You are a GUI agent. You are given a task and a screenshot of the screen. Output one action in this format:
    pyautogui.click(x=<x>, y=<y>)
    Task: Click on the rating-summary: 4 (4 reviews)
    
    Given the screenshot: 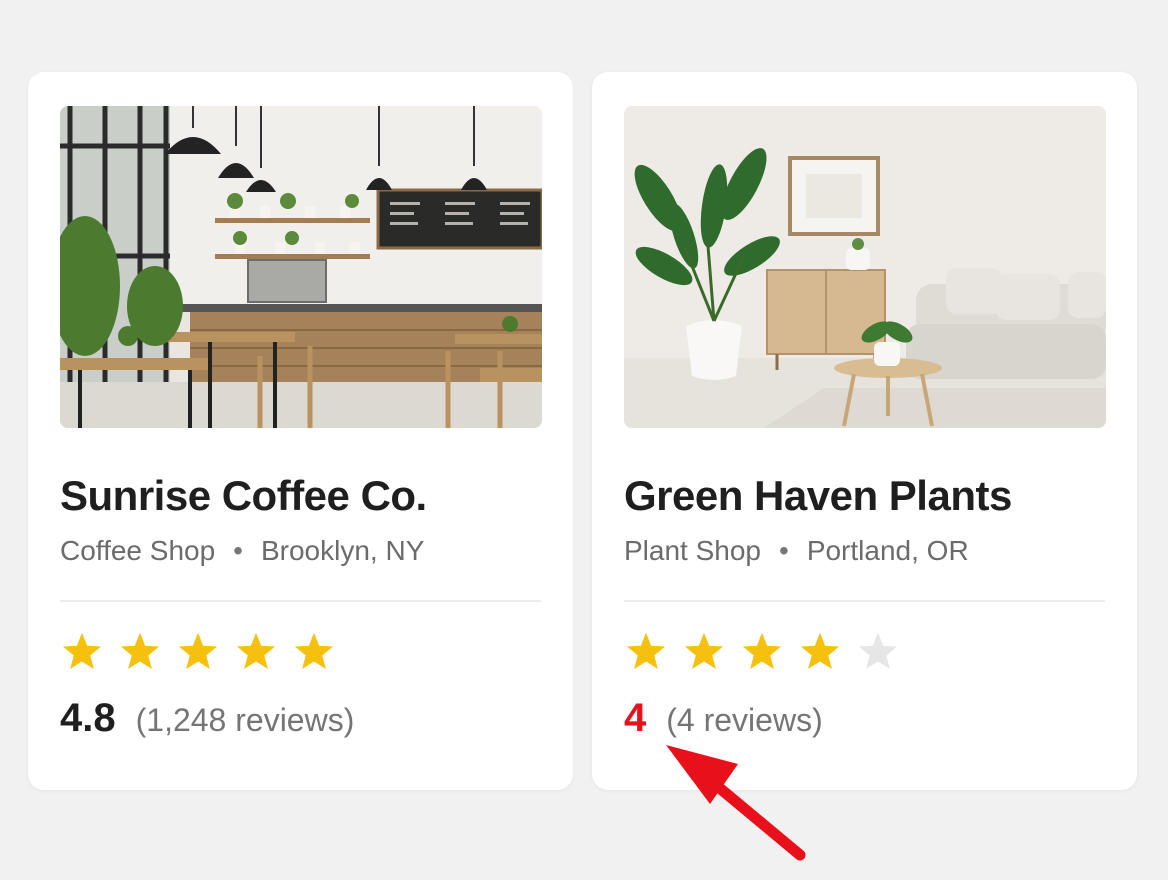 What is the action you would take?
    pyautogui.click(x=723, y=718)
    